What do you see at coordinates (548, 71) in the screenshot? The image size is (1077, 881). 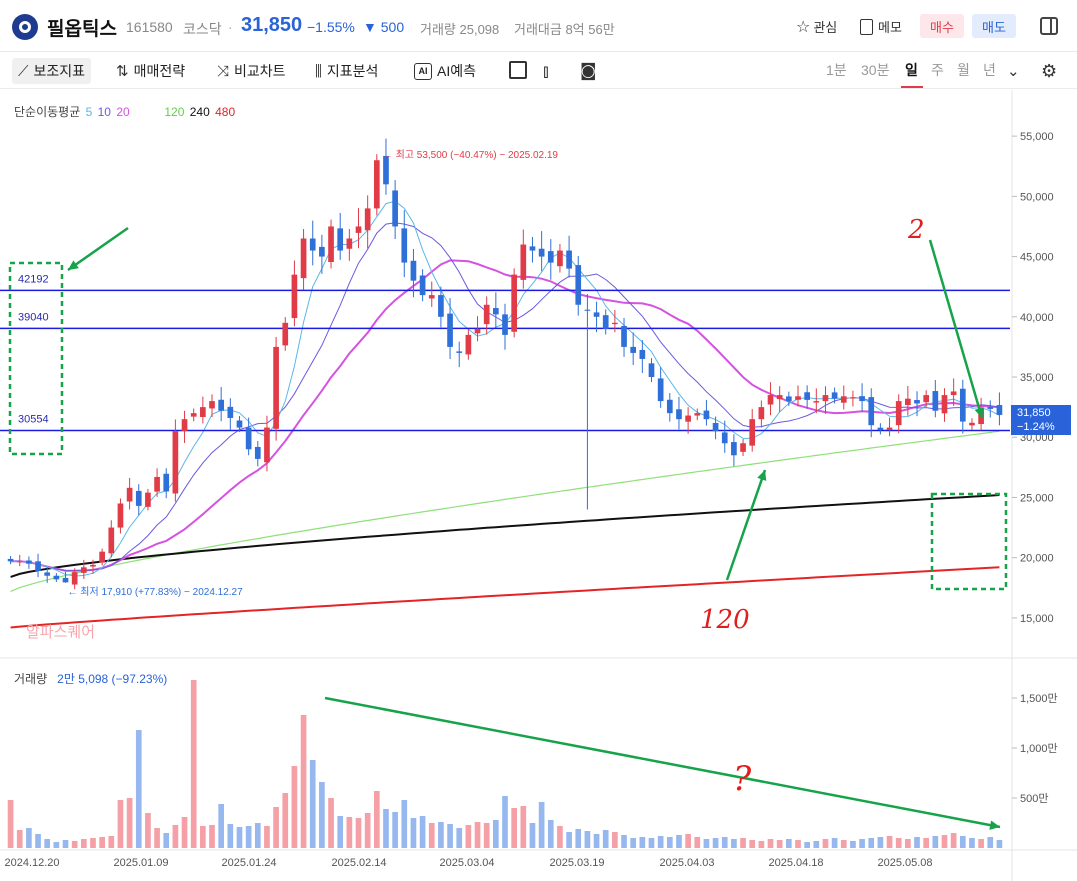 I see `candle-type-icon: ⫾` at bounding box center [548, 71].